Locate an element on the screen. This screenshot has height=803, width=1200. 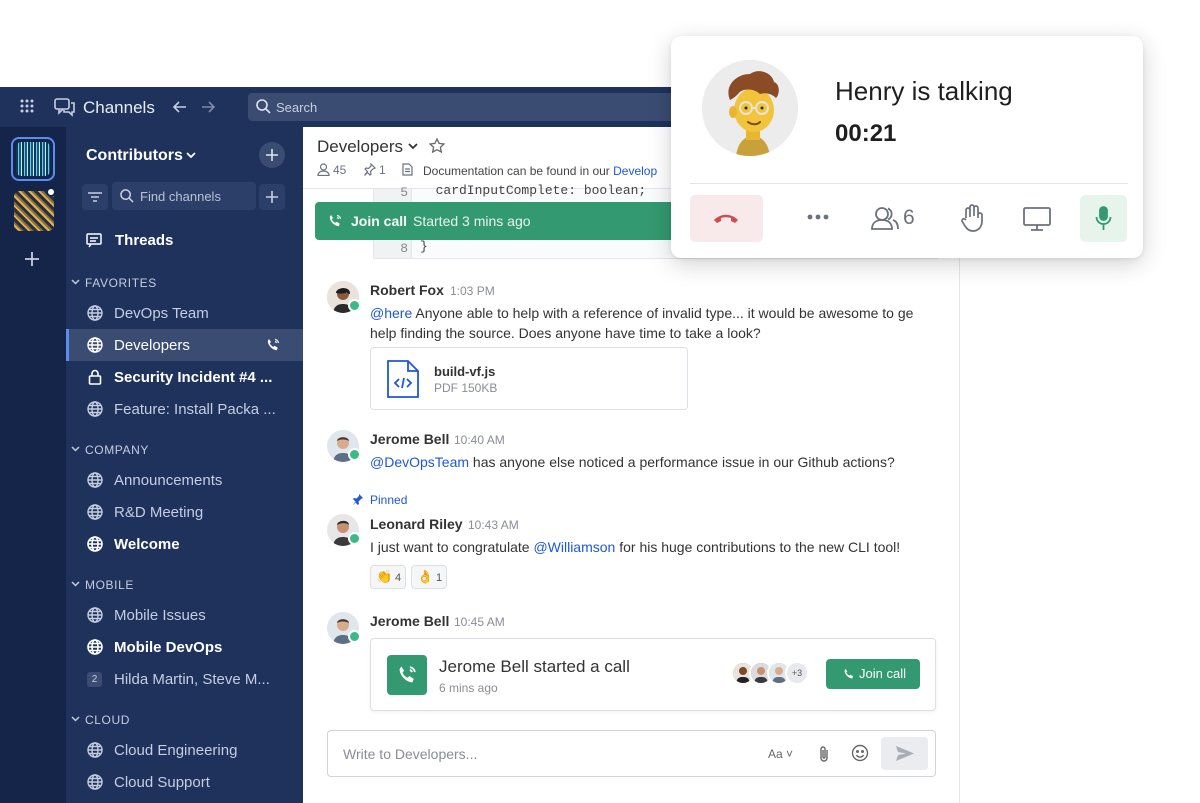
mention: @DevOpsTeam is located at coordinates (419, 462).